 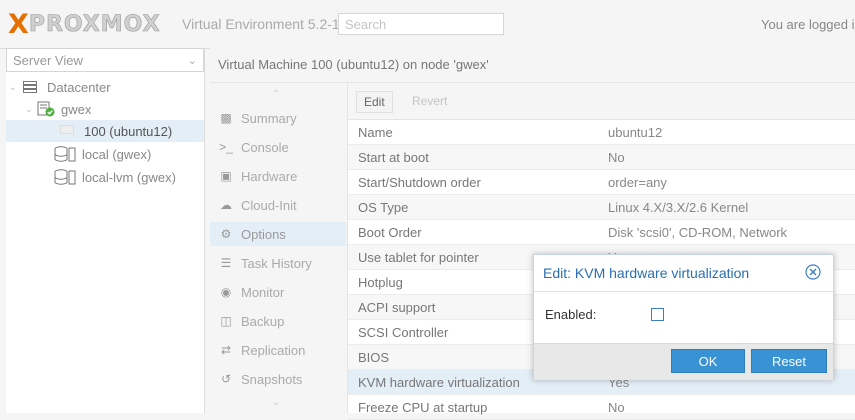 What do you see at coordinates (226, 263) in the screenshot?
I see `list-icon: ☰` at bounding box center [226, 263].